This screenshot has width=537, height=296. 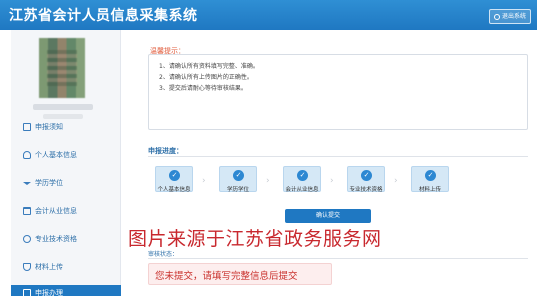 What do you see at coordinates (206, 77) in the screenshot?
I see `notice-line: 2、请确认所有上传图片的正确性。` at bounding box center [206, 77].